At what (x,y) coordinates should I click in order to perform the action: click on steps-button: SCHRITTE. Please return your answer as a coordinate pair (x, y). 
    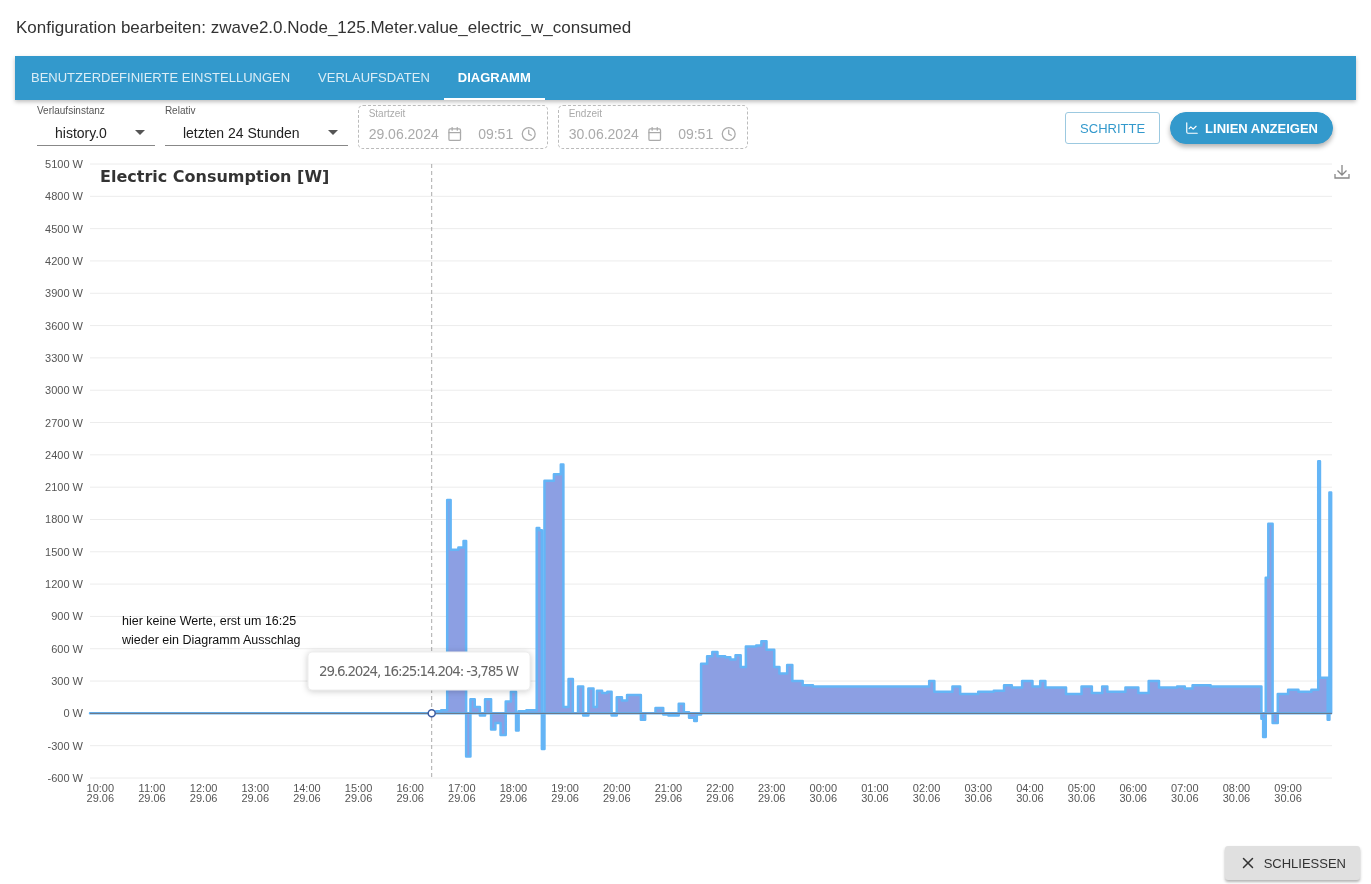
    Looking at the image, I should click on (1113, 128).